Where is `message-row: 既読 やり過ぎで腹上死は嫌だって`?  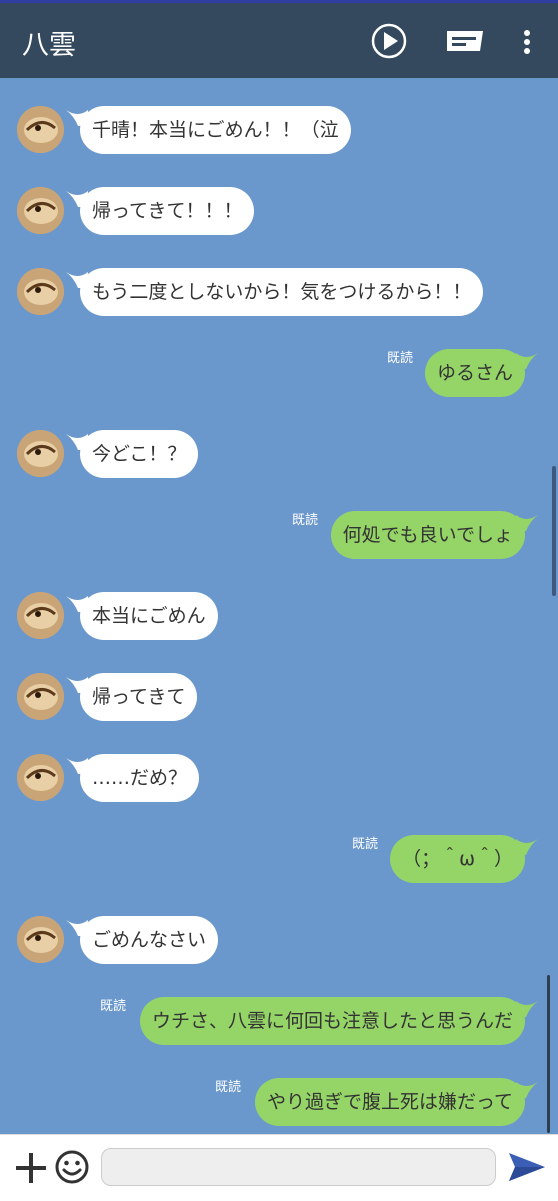
message-row: 既読 やり過ぎで腹上死は嫌だって is located at coordinates (279, 1105).